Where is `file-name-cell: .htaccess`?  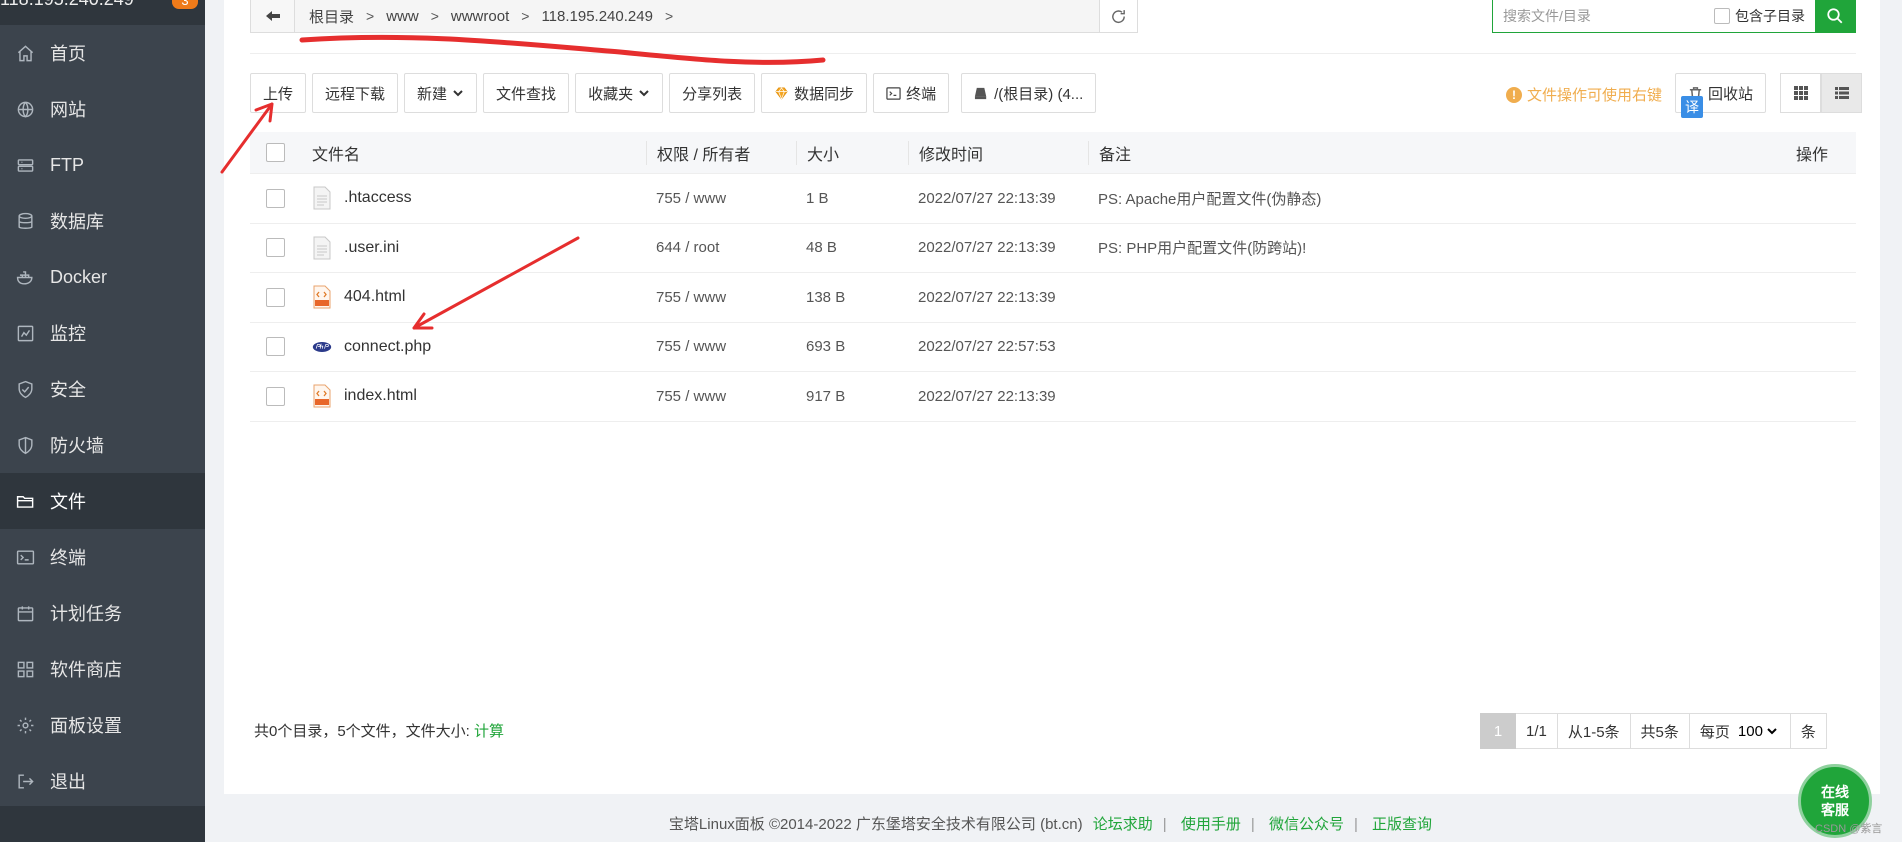
file-name-cell: .htaccess is located at coordinates (479, 198).